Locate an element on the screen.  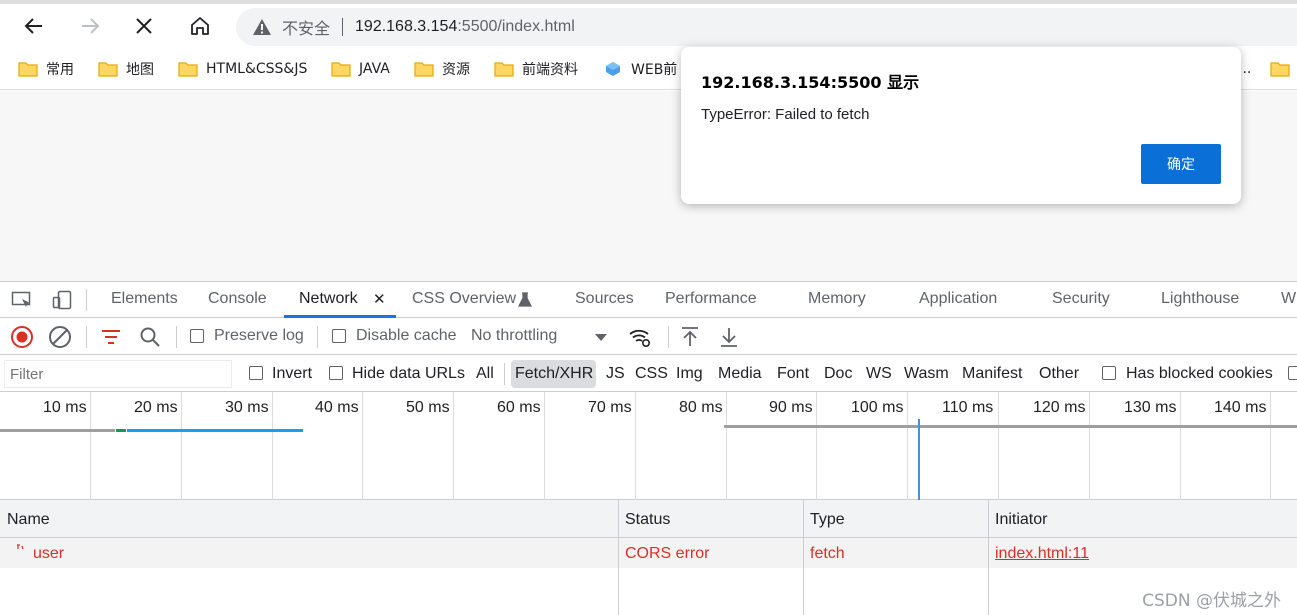
network-conditions-button is located at coordinates (640, 337).